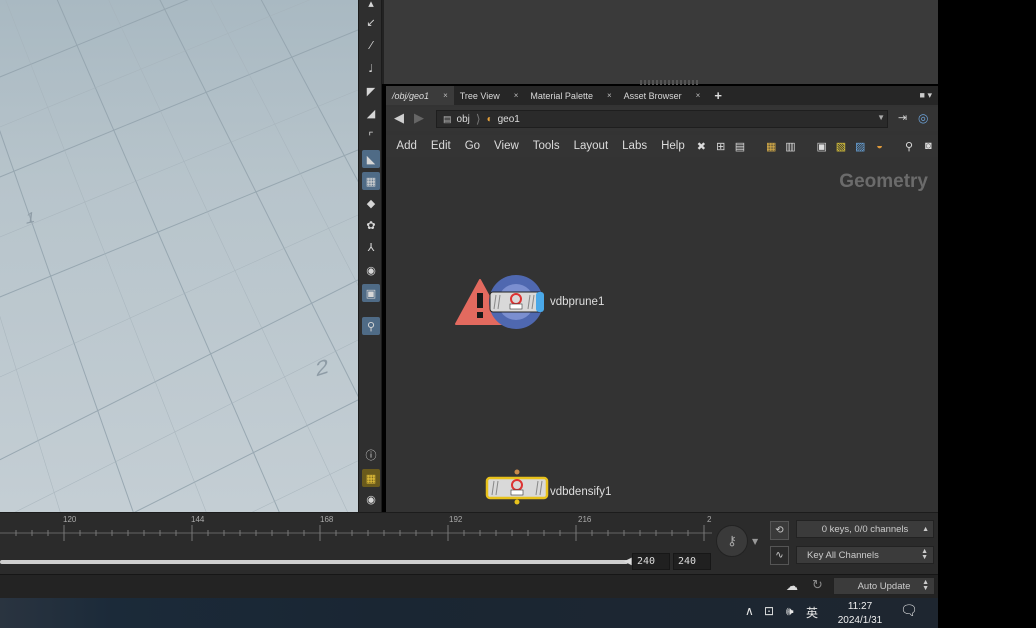 Image resolution: width=1036 pixels, height=628 pixels. Describe the element at coordinates (860, 146) in the screenshot. I see `background-image-icon: ▨` at that location.